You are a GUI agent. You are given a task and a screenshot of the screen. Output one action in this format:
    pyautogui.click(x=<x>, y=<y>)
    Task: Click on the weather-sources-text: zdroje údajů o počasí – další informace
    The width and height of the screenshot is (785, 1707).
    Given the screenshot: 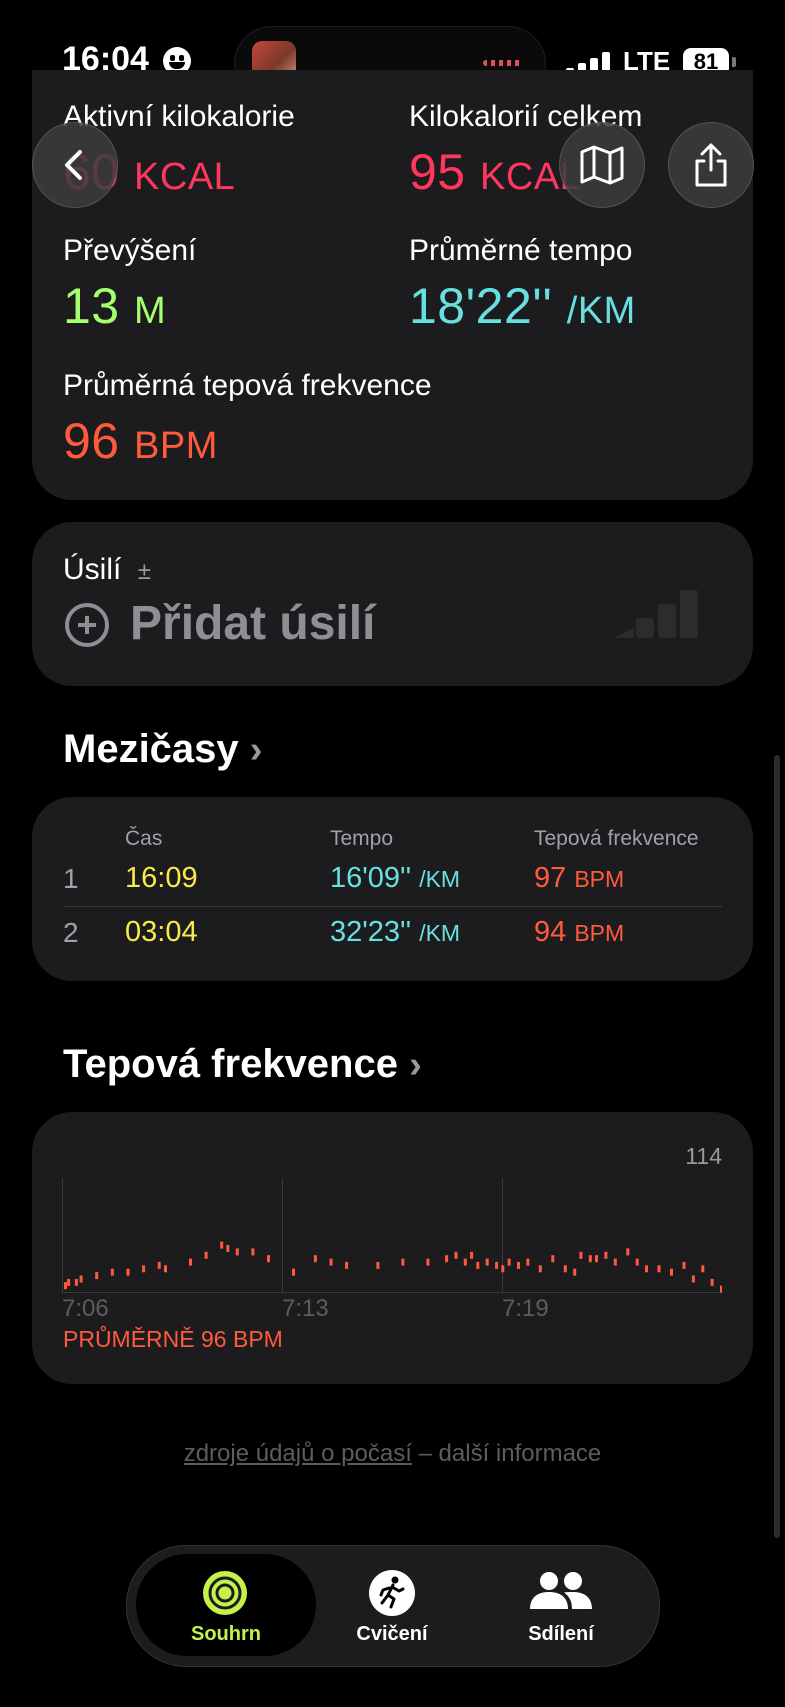 What is the action you would take?
    pyautogui.click(x=392, y=1453)
    